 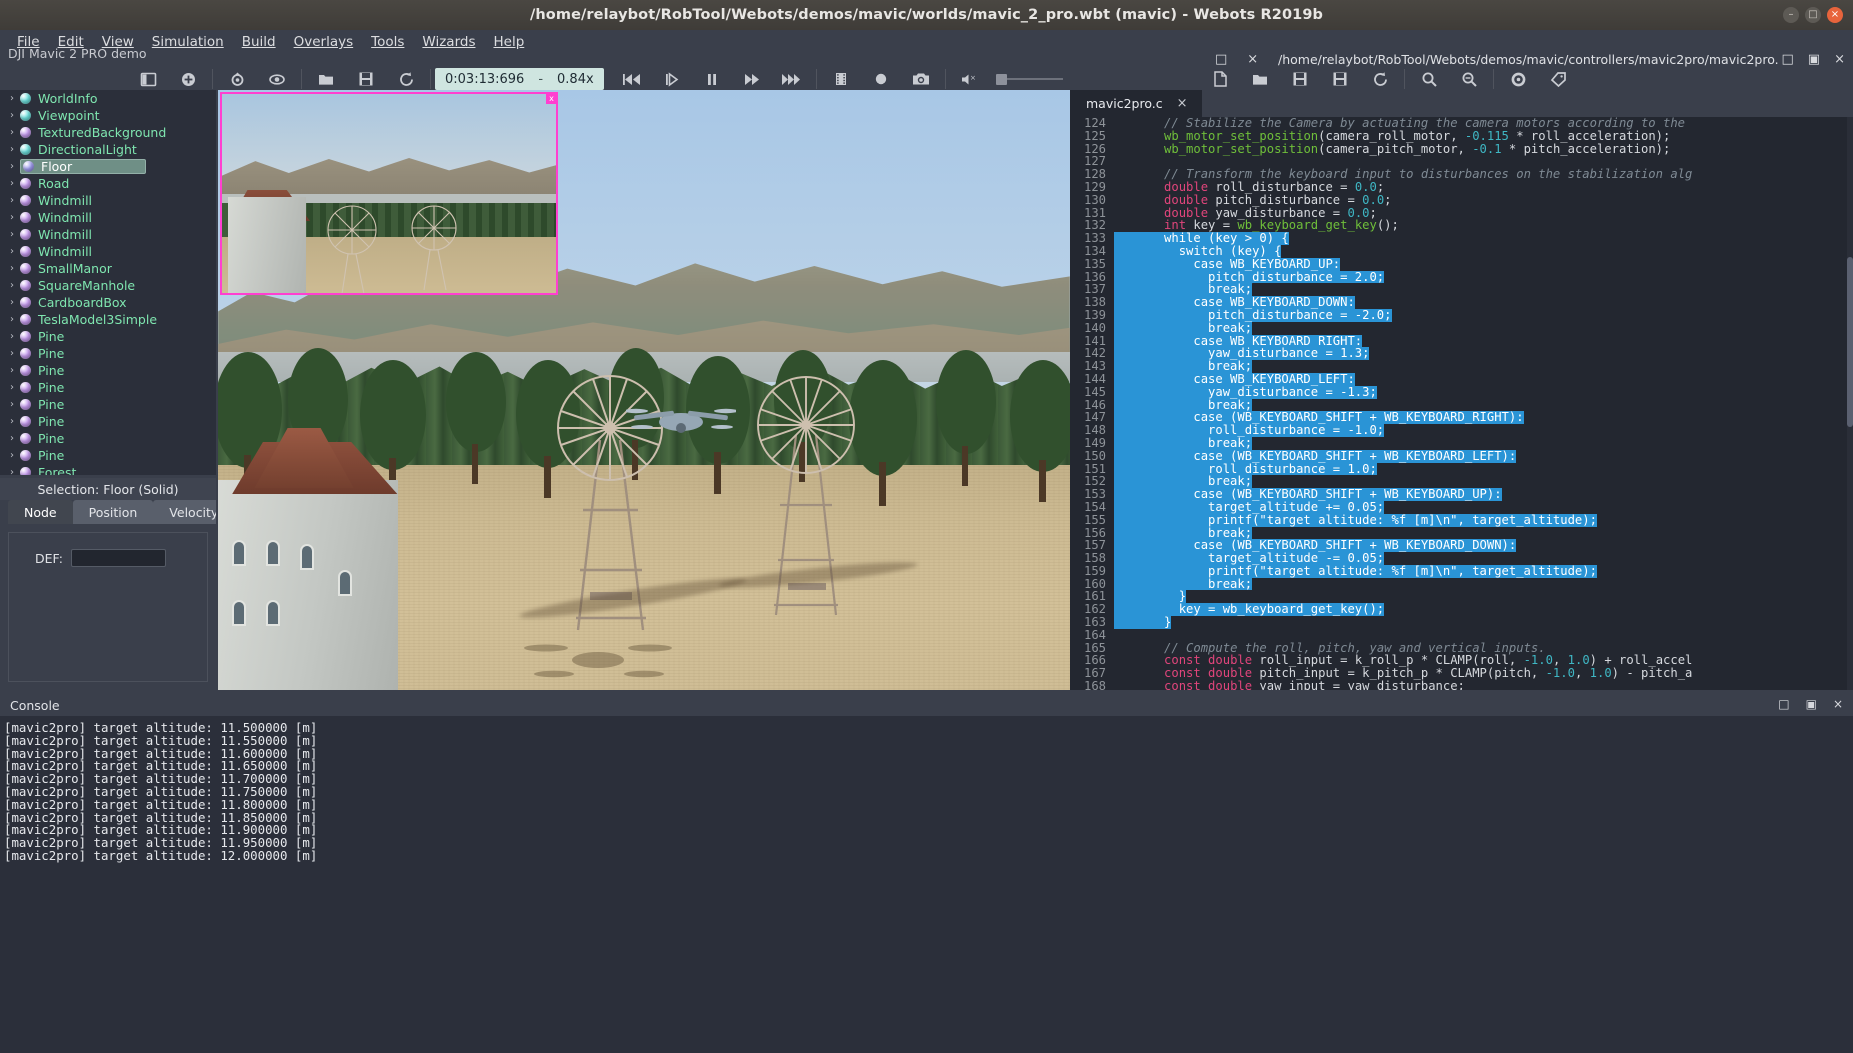 What do you see at coordinates (1220, 79) in the screenshot?
I see `new-file-icon` at bounding box center [1220, 79].